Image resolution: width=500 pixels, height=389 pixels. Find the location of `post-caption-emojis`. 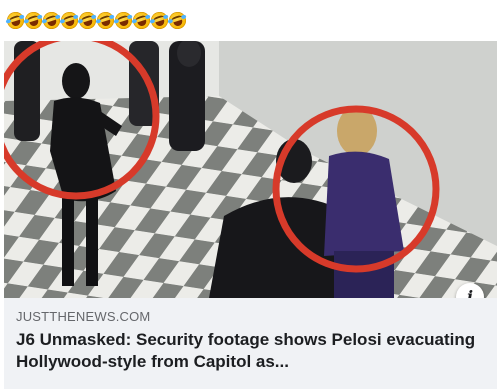

post-caption-emojis is located at coordinates (96, 20).